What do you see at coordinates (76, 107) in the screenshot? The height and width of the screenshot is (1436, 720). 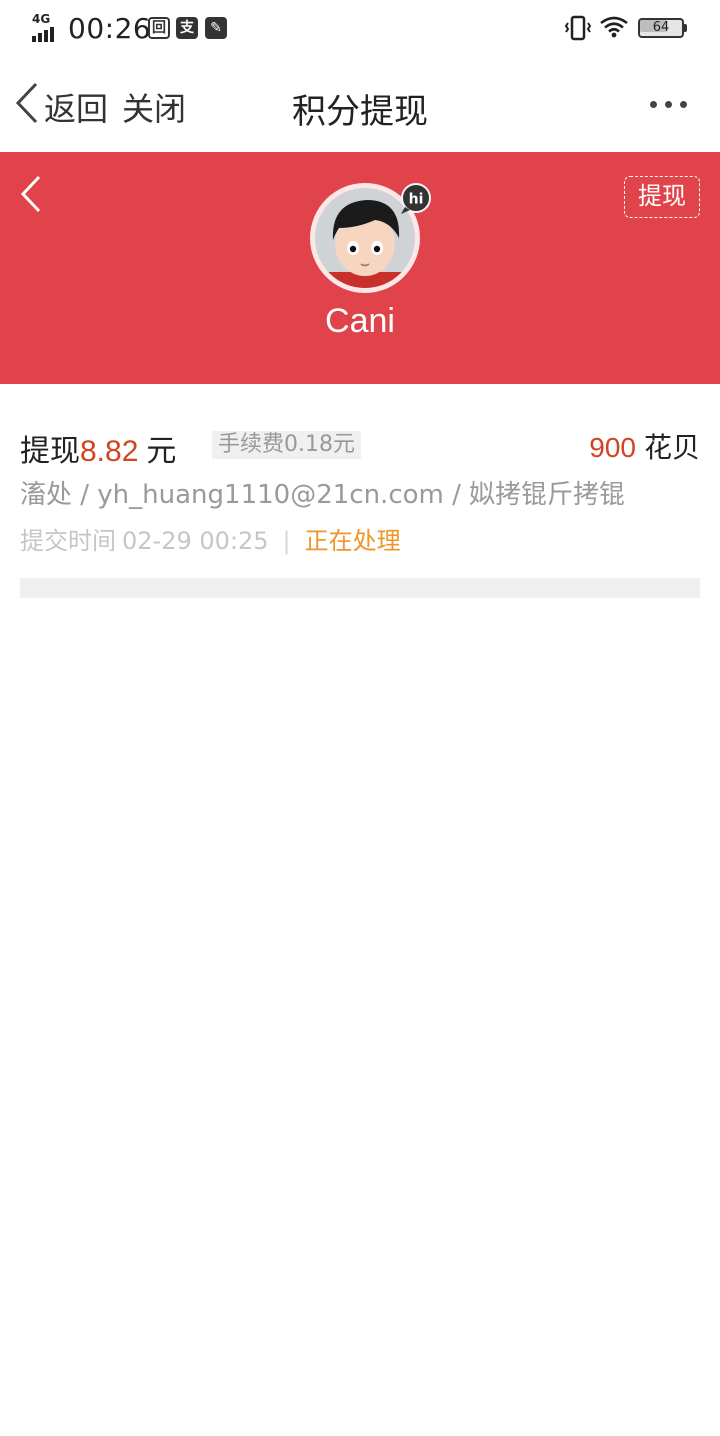 I see `back-button: 返回` at bounding box center [76, 107].